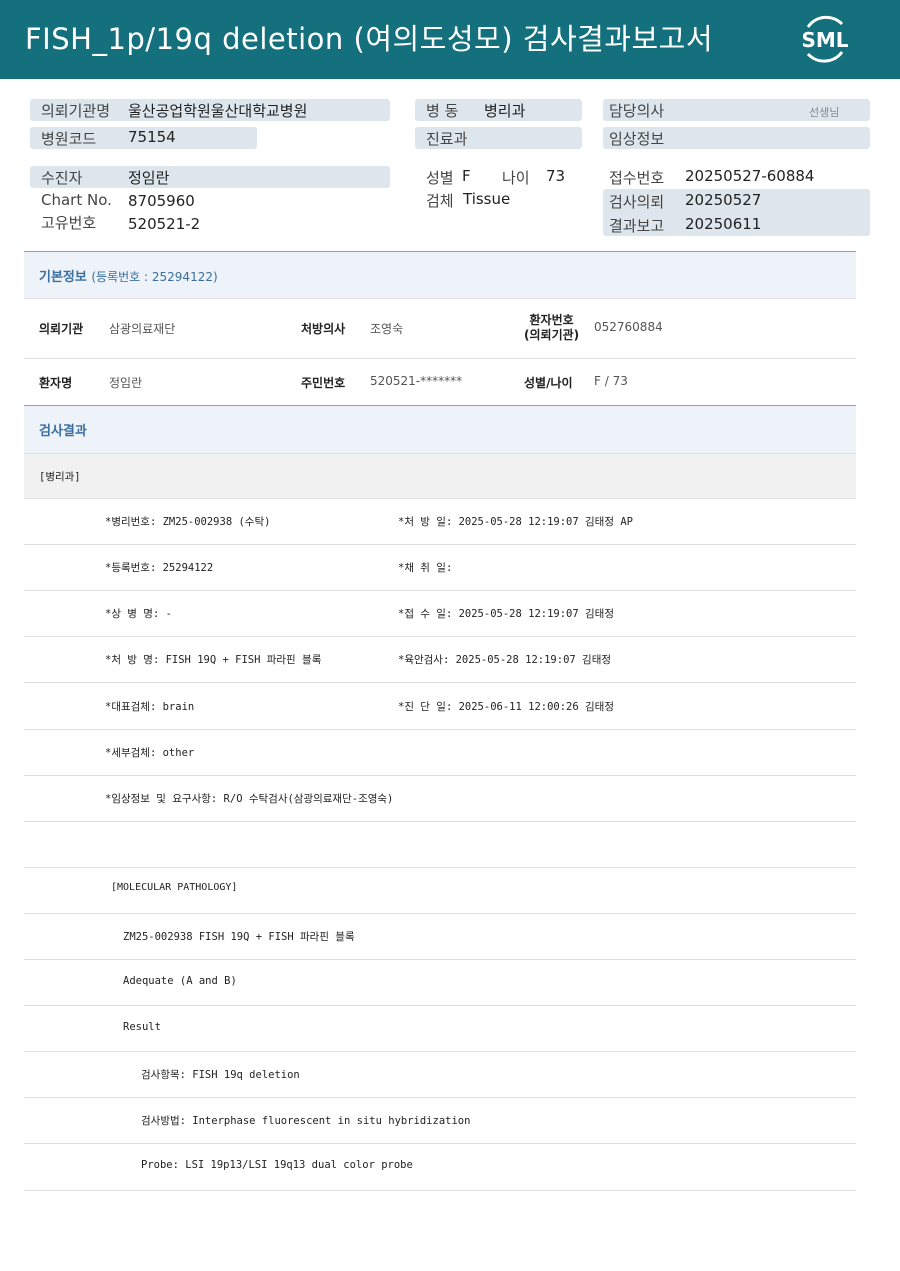 The image size is (900, 1271). What do you see at coordinates (637, 202) in the screenshot?
I see `request-date-label: 검사의뢰` at bounding box center [637, 202].